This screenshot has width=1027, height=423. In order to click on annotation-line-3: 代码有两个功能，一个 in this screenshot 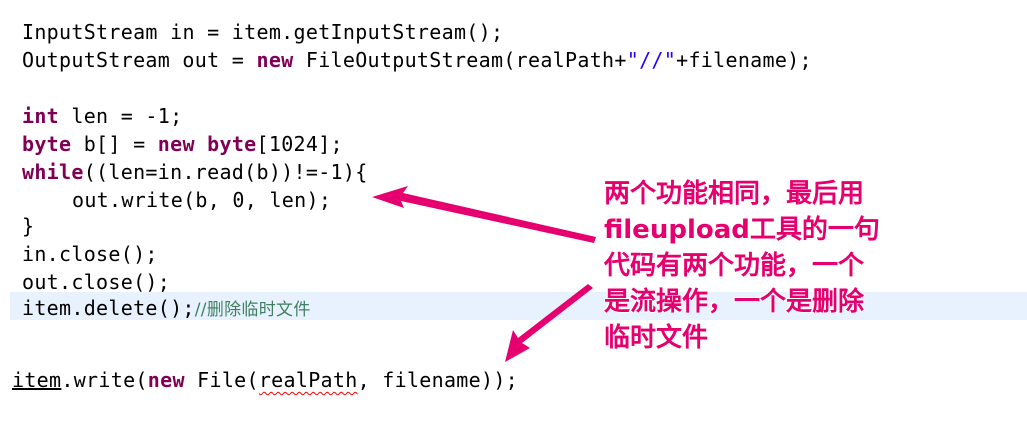, I will do `click(734, 266)`.